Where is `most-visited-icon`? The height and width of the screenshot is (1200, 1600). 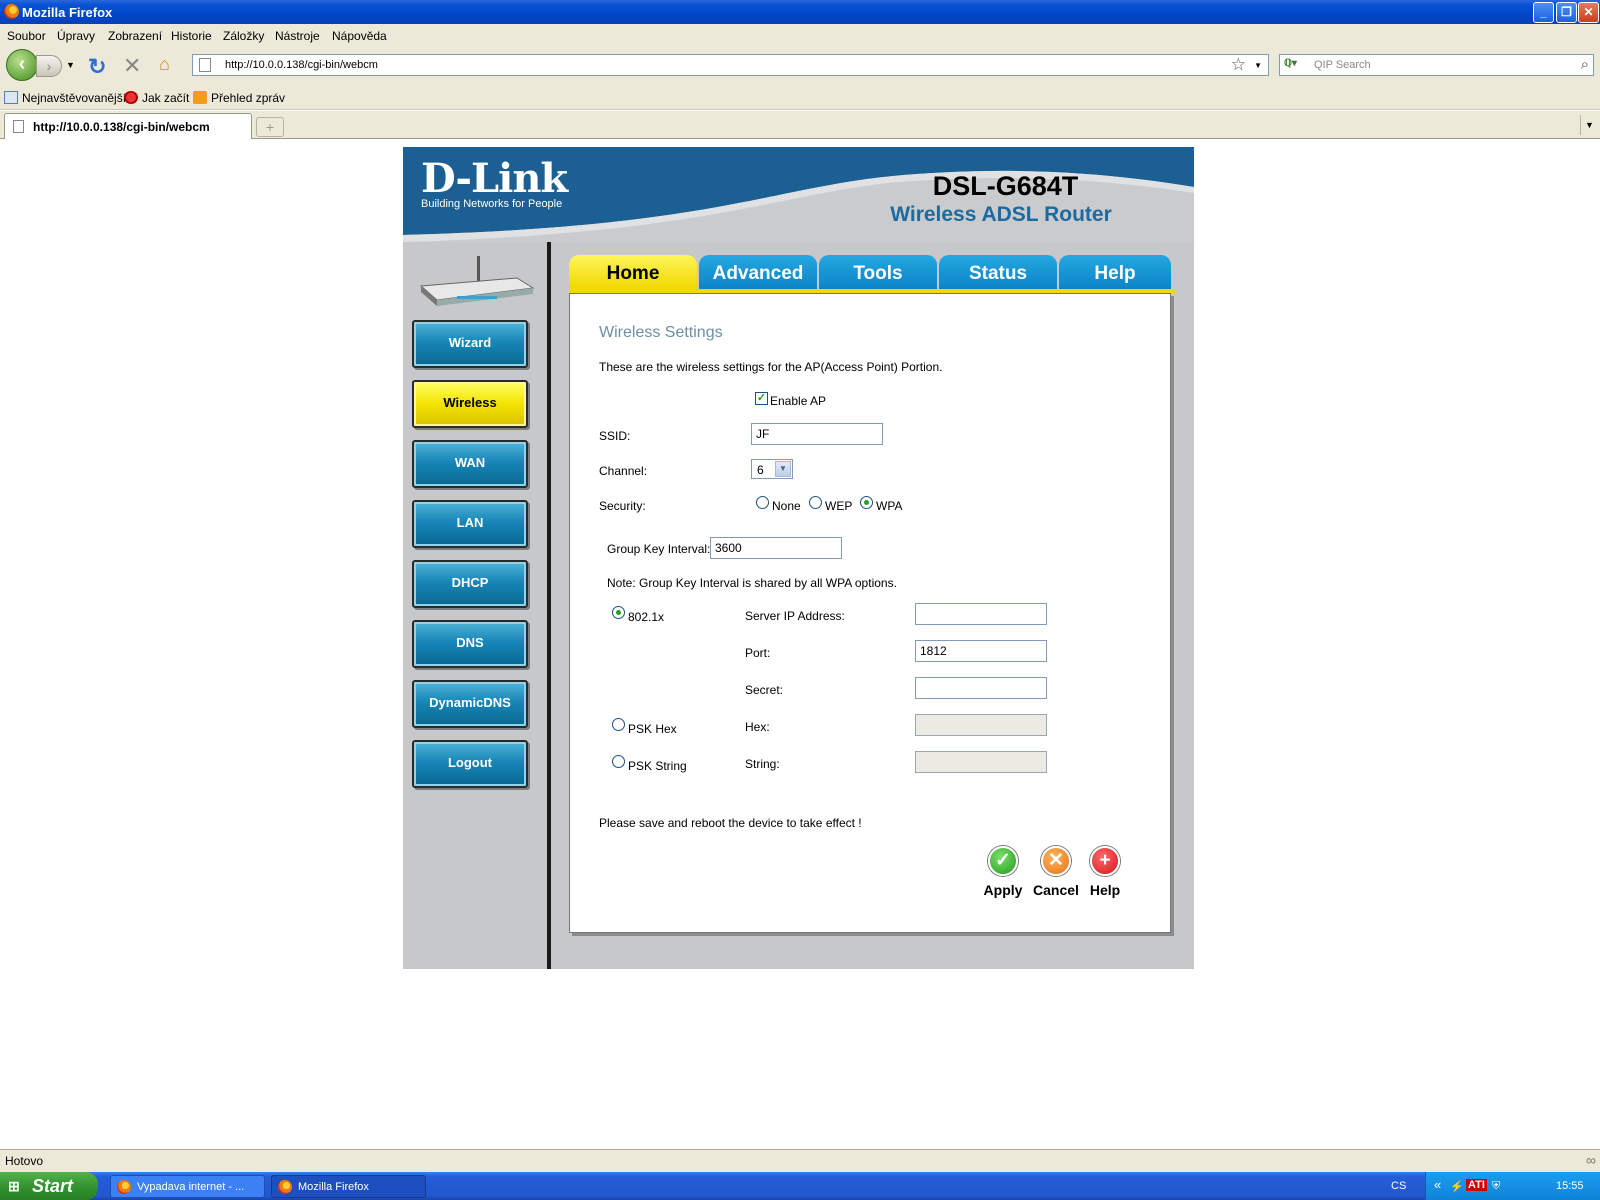
most-visited-icon is located at coordinates (11, 97).